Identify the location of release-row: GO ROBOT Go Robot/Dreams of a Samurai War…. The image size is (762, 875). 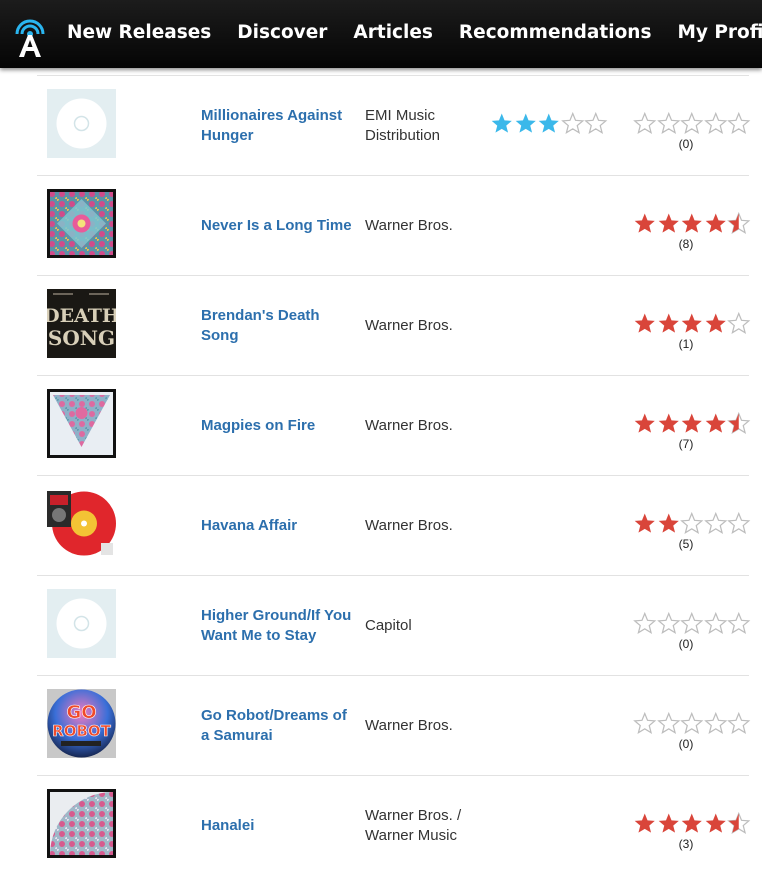
(394, 725).